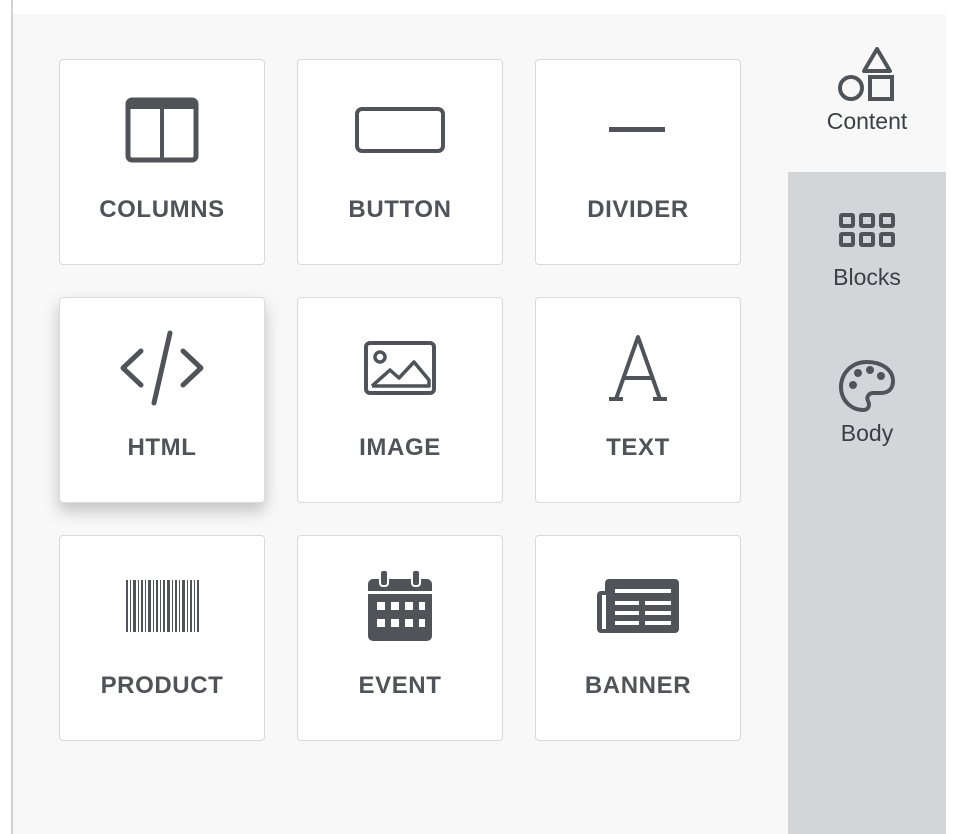 The image size is (970, 834). What do you see at coordinates (637, 129) in the screenshot?
I see `divider-icon` at bounding box center [637, 129].